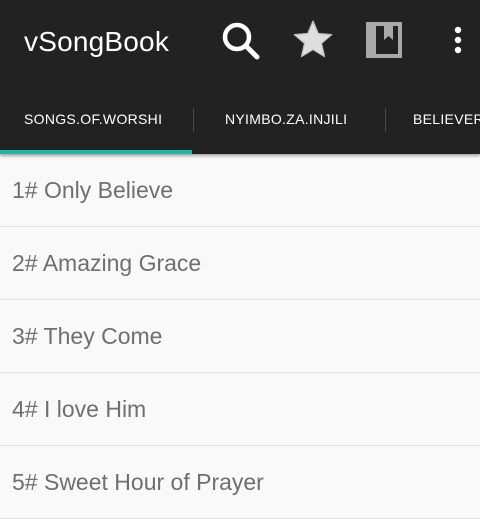 The width and height of the screenshot is (480, 519). I want to click on song-title: 2# Amazing Grace, so click(107, 263).